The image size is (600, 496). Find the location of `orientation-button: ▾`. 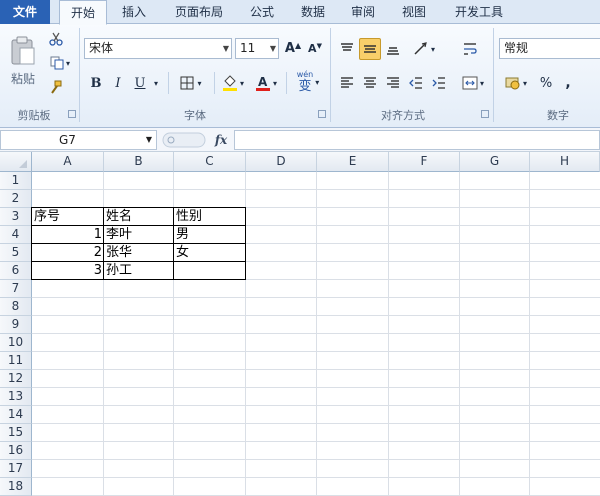

orientation-button: ▾ is located at coordinates (424, 49).